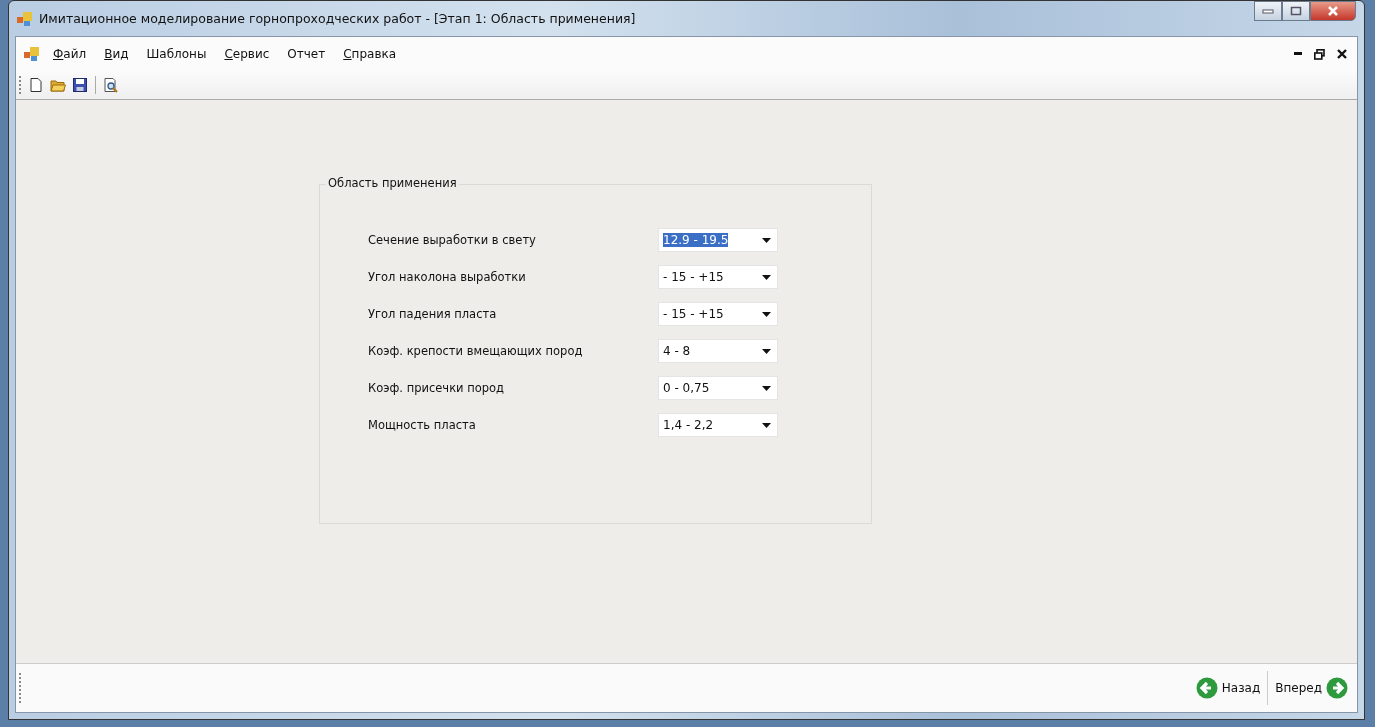 This screenshot has height=727, width=1375. What do you see at coordinates (718, 388) in the screenshot?
I see `dropdown-field: 0 - 0,75` at bounding box center [718, 388].